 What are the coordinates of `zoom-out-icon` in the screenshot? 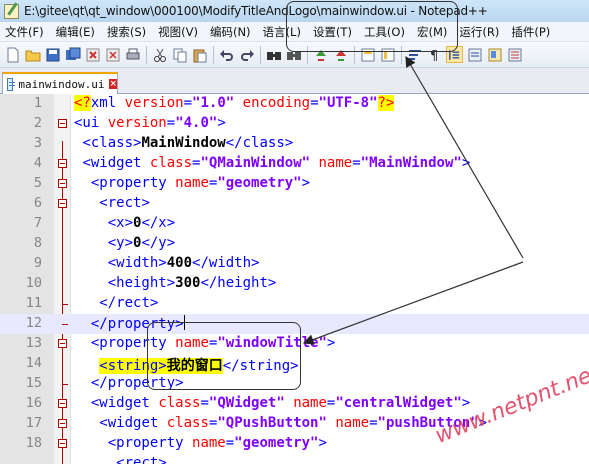 It's located at (340, 54).